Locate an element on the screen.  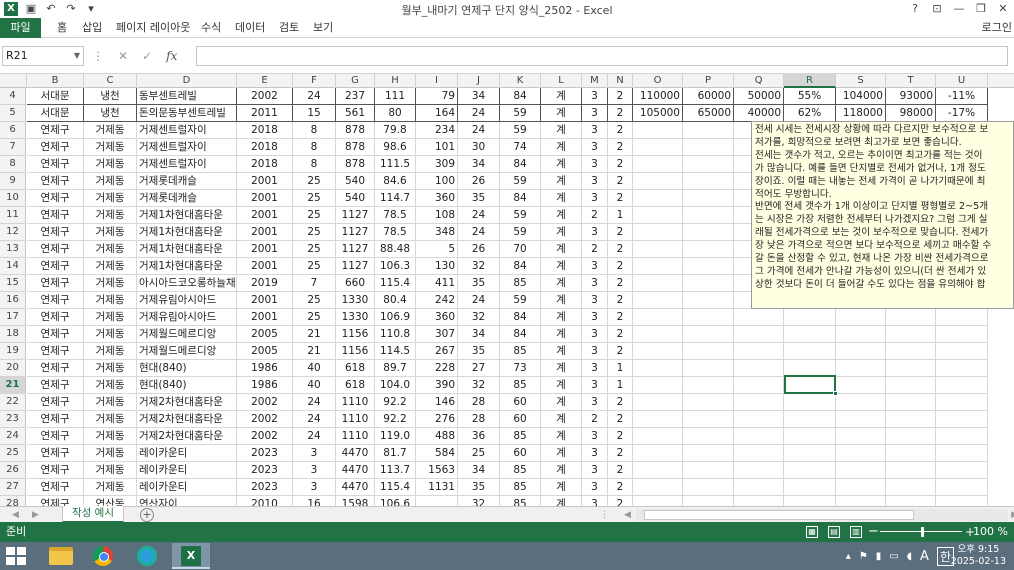
cell-B19: 연제구 is located at coordinates (55, 351).